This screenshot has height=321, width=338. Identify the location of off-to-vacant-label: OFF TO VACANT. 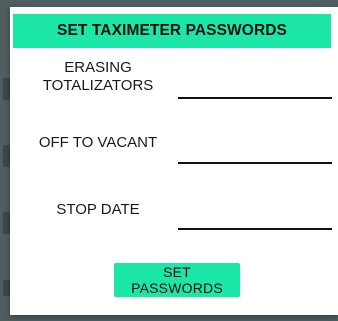
(98, 142).